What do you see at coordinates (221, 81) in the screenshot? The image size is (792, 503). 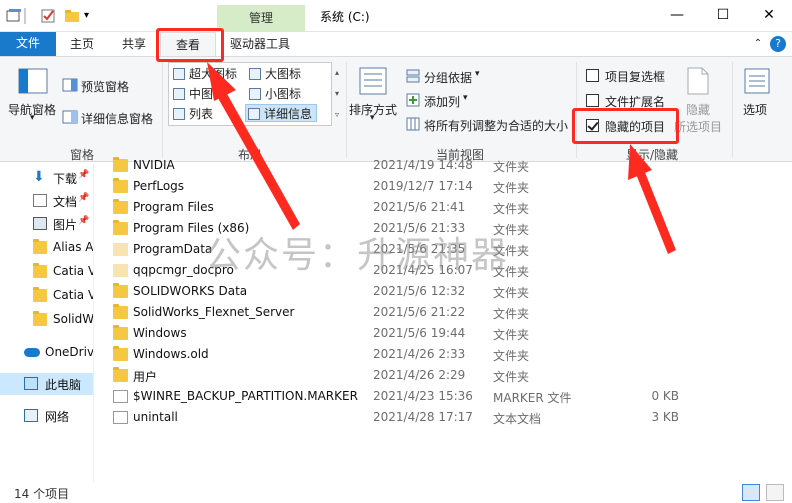 I see `annotation-arrow-left-head` at bounding box center [221, 81].